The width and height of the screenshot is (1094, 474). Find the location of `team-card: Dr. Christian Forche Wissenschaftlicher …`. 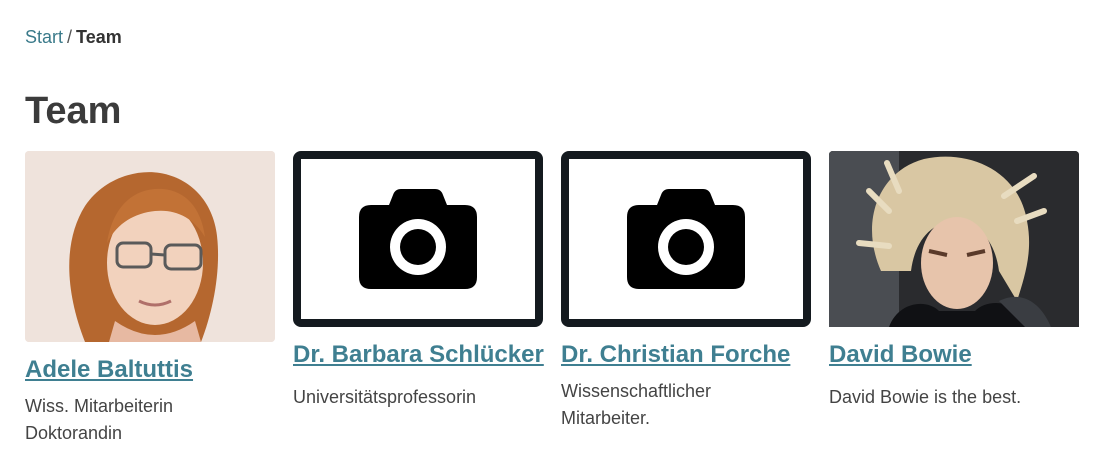

team-card: Dr. Christian Forche Wissenschaftlicher … is located at coordinates (686, 299).